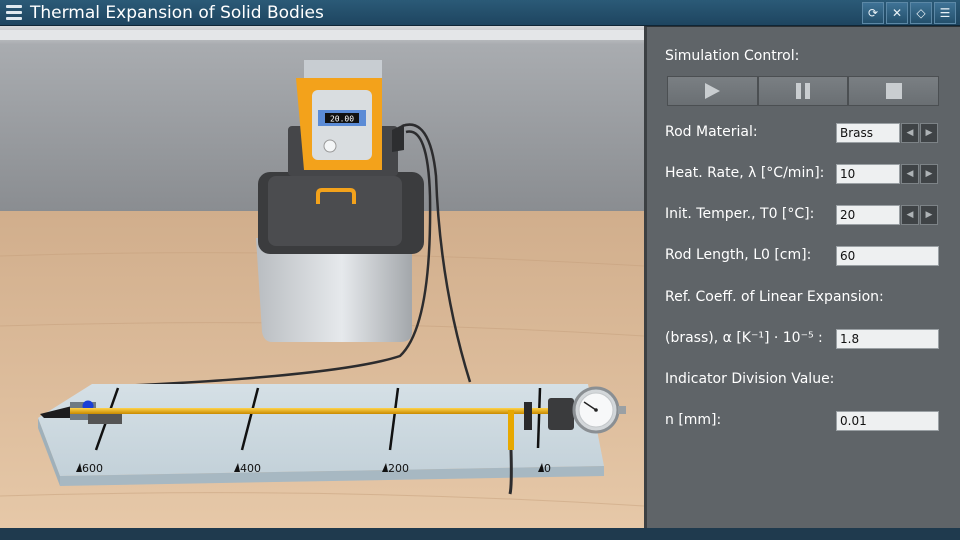  What do you see at coordinates (177, 13) in the screenshot?
I see `app-title: Thermal Expansion of Solid Bodies` at bounding box center [177, 13].